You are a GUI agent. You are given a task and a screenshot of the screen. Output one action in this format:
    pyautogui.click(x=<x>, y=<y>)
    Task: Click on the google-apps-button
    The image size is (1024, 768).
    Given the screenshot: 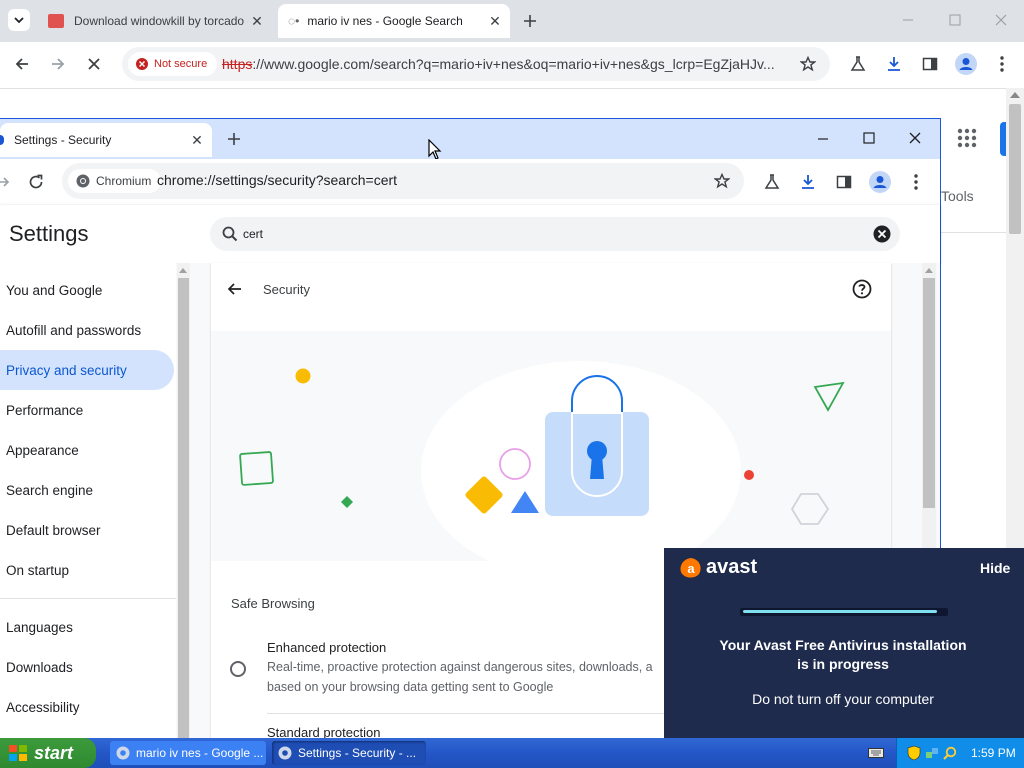 What is the action you would take?
    pyautogui.click(x=967, y=138)
    